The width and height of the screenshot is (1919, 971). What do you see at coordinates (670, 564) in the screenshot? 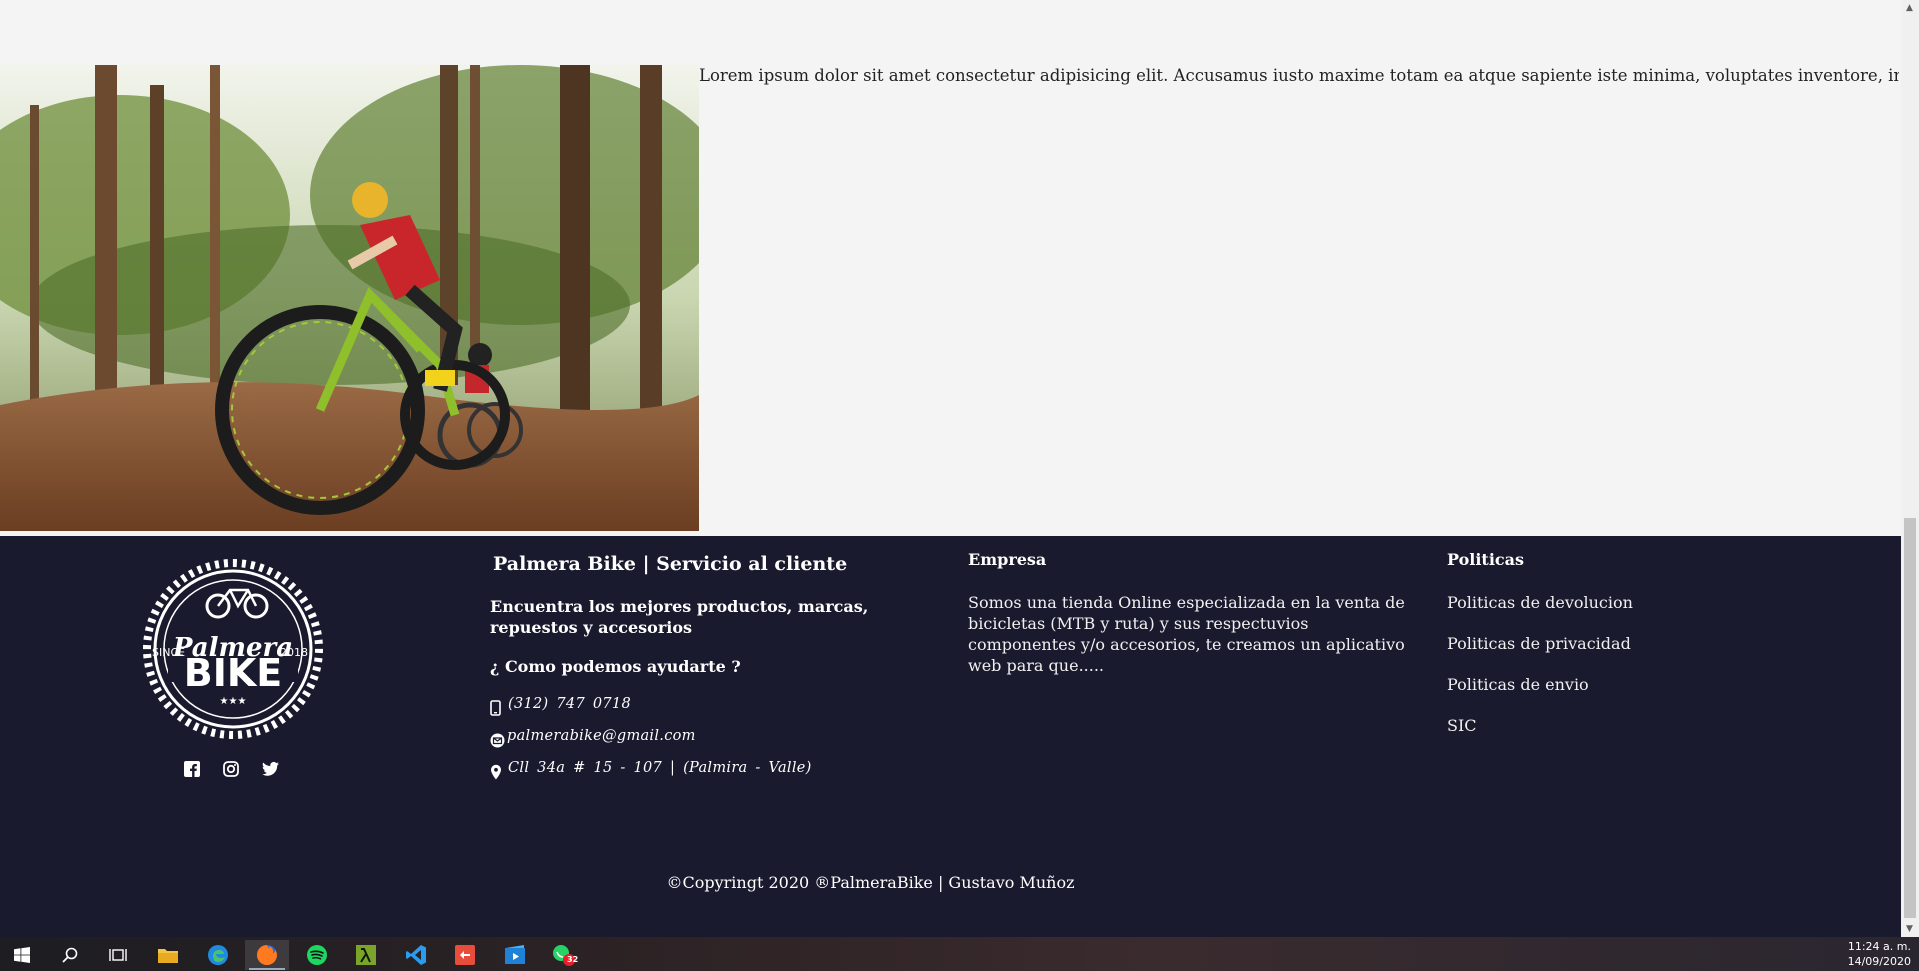
I see `customer-service-title: Palmera Bike | Servicio al cliente` at bounding box center [670, 564].